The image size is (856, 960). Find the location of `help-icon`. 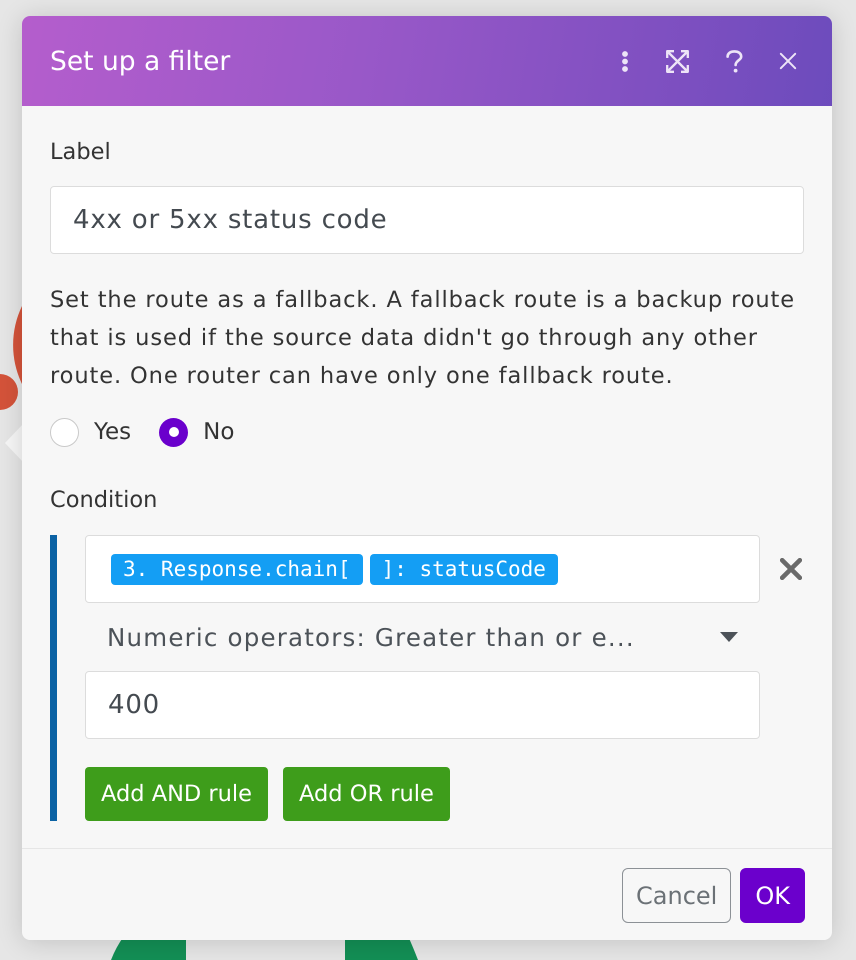

help-icon is located at coordinates (734, 61).